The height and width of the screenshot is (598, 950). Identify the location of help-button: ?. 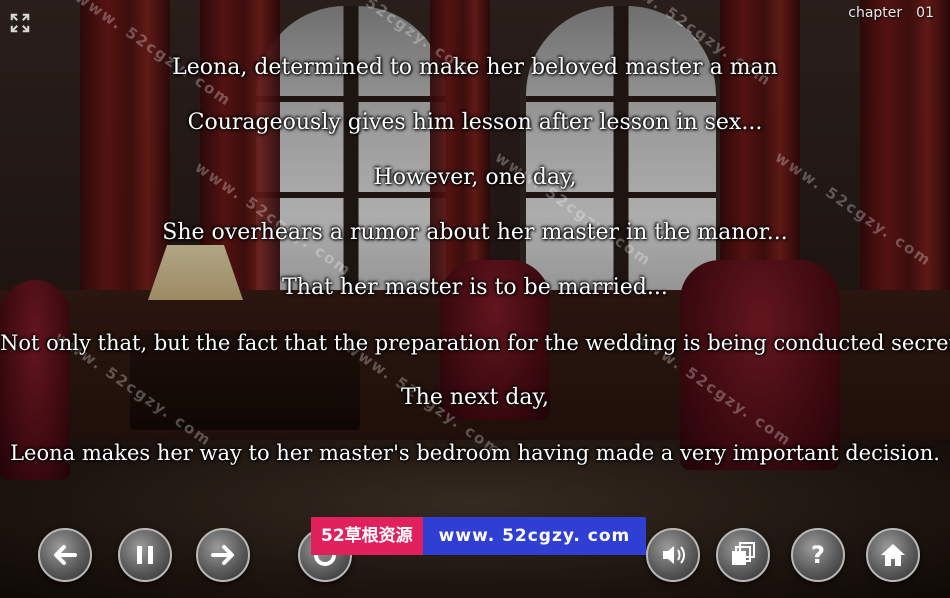
(818, 555).